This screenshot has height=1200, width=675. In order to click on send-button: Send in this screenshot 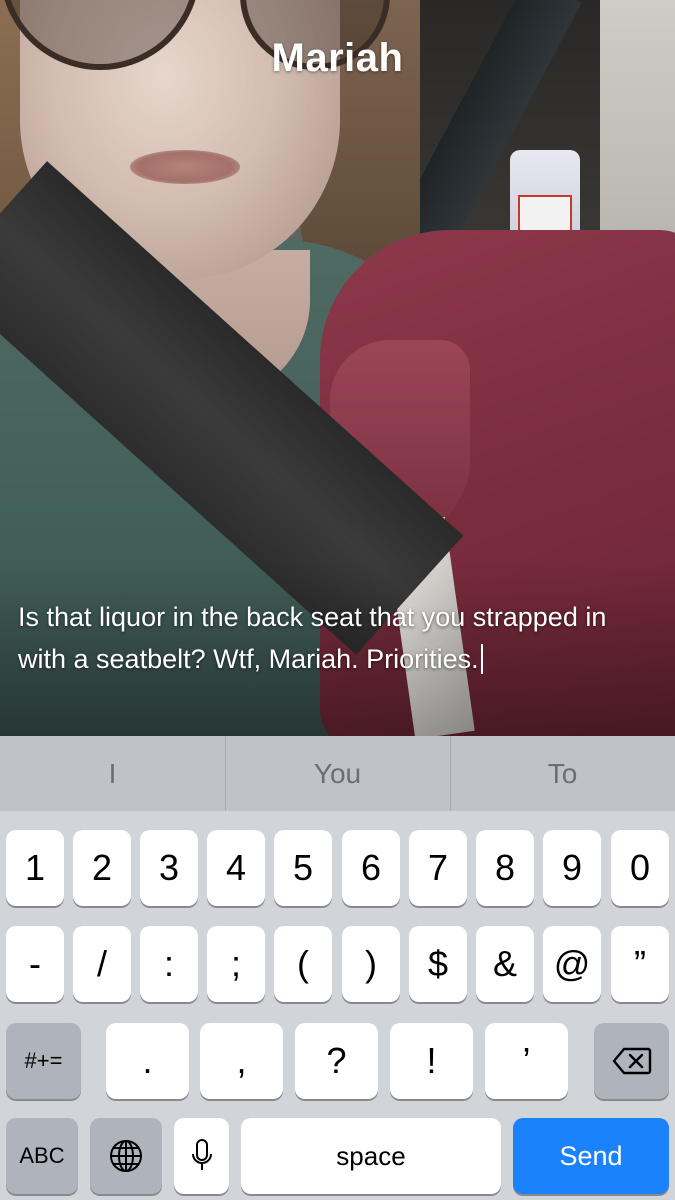, I will do `click(591, 1156)`.